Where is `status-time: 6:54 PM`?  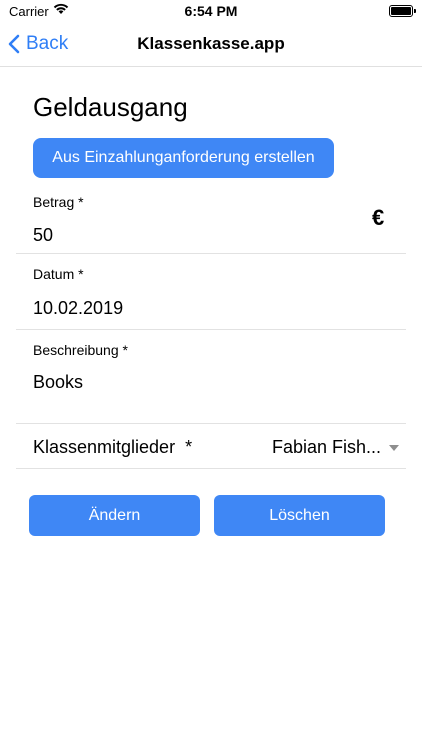 status-time: 6:54 PM is located at coordinates (211, 11).